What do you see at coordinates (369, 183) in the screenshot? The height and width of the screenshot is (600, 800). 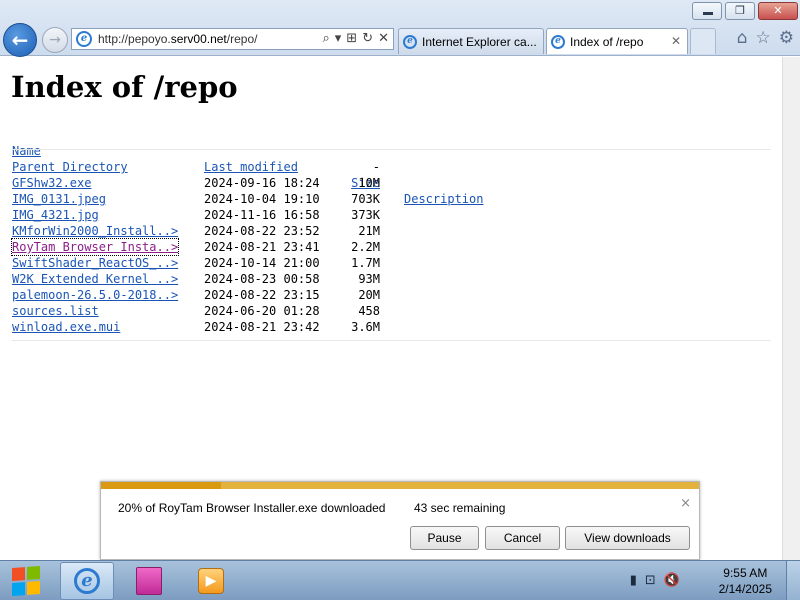 I see `file-size: 10M` at bounding box center [369, 183].